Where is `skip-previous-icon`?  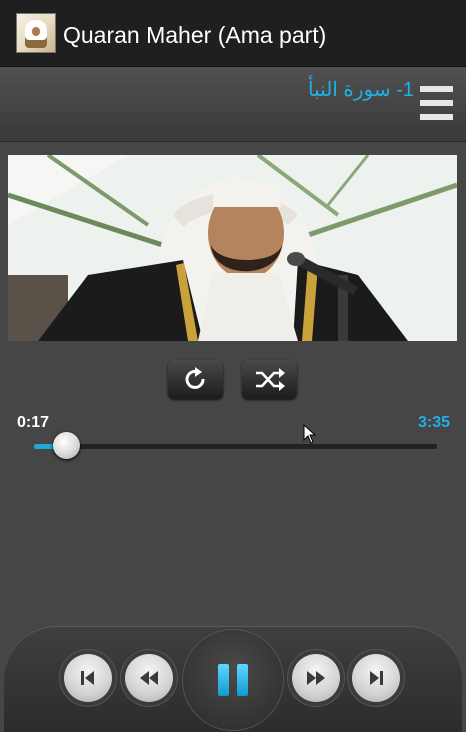
skip-previous-icon is located at coordinates (87, 678).